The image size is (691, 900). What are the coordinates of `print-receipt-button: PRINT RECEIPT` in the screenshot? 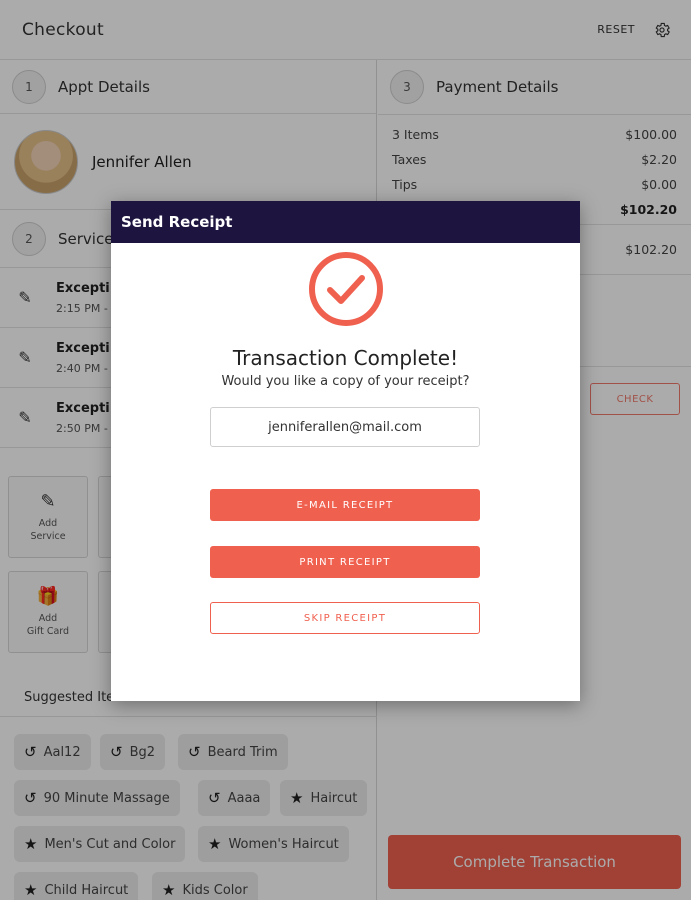 It's located at (345, 562).